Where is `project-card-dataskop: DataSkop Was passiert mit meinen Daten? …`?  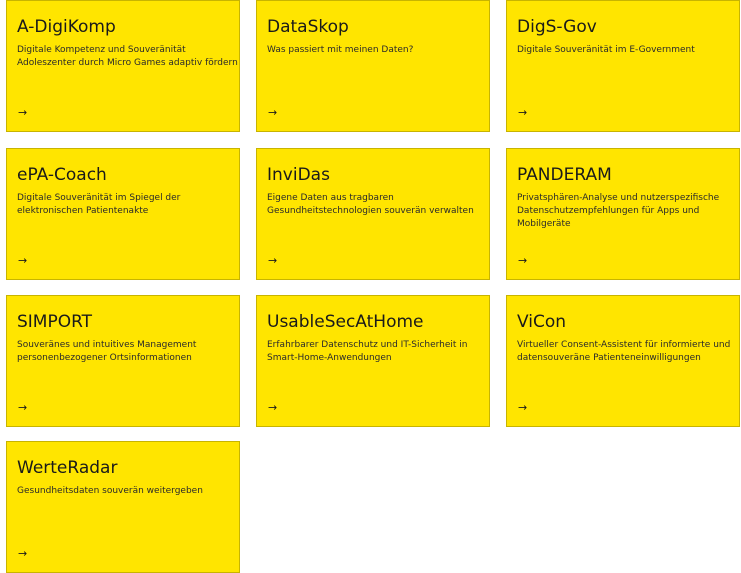
project-card-dataskop: DataSkop Was passiert mit meinen Daten? … is located at coordinates (373, 66).